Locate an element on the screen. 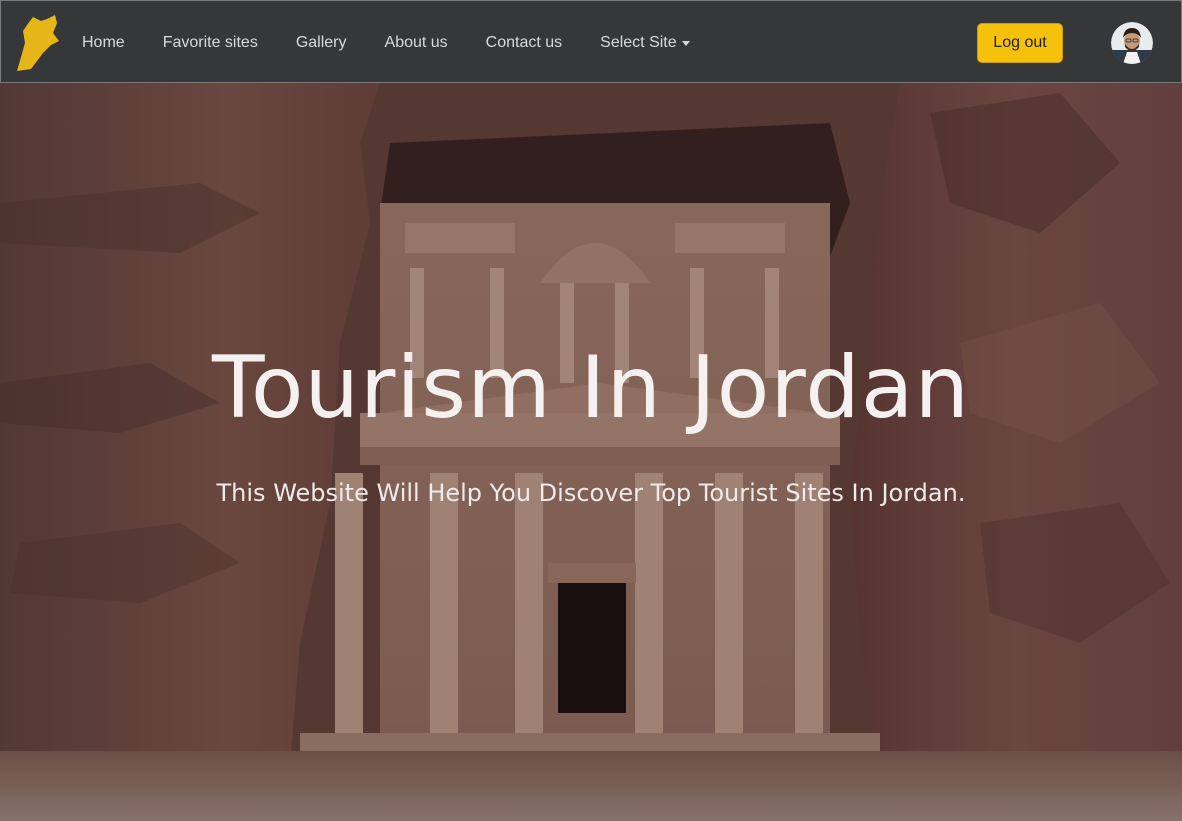  jordan-map-icon is located at coordinates (37, 43).